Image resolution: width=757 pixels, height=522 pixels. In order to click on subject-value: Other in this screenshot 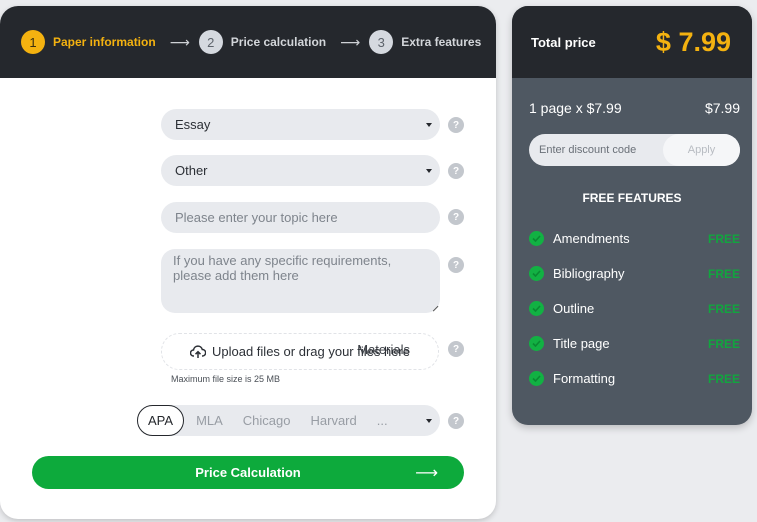, I will do `click(191, 170)`.